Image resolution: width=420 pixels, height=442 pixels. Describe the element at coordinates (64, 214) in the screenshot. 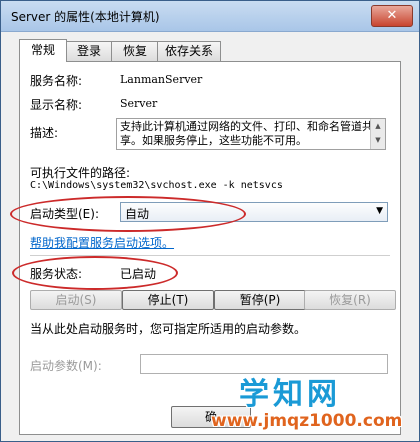

I see `startup-type-label: 启动类型(E):` at that location.